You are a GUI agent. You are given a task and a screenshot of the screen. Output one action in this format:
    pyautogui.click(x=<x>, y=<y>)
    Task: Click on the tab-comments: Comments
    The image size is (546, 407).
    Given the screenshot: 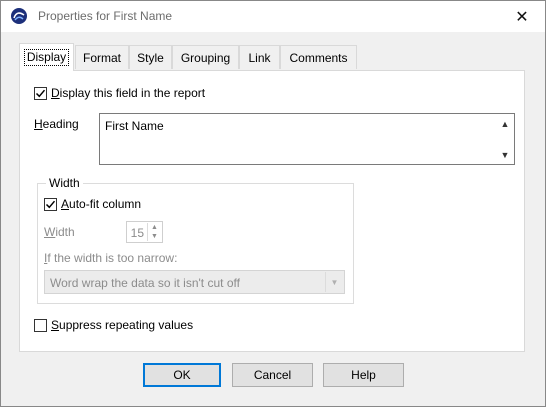 What is the action you would take?
    pyautogui.click(x=318, y=57)
    